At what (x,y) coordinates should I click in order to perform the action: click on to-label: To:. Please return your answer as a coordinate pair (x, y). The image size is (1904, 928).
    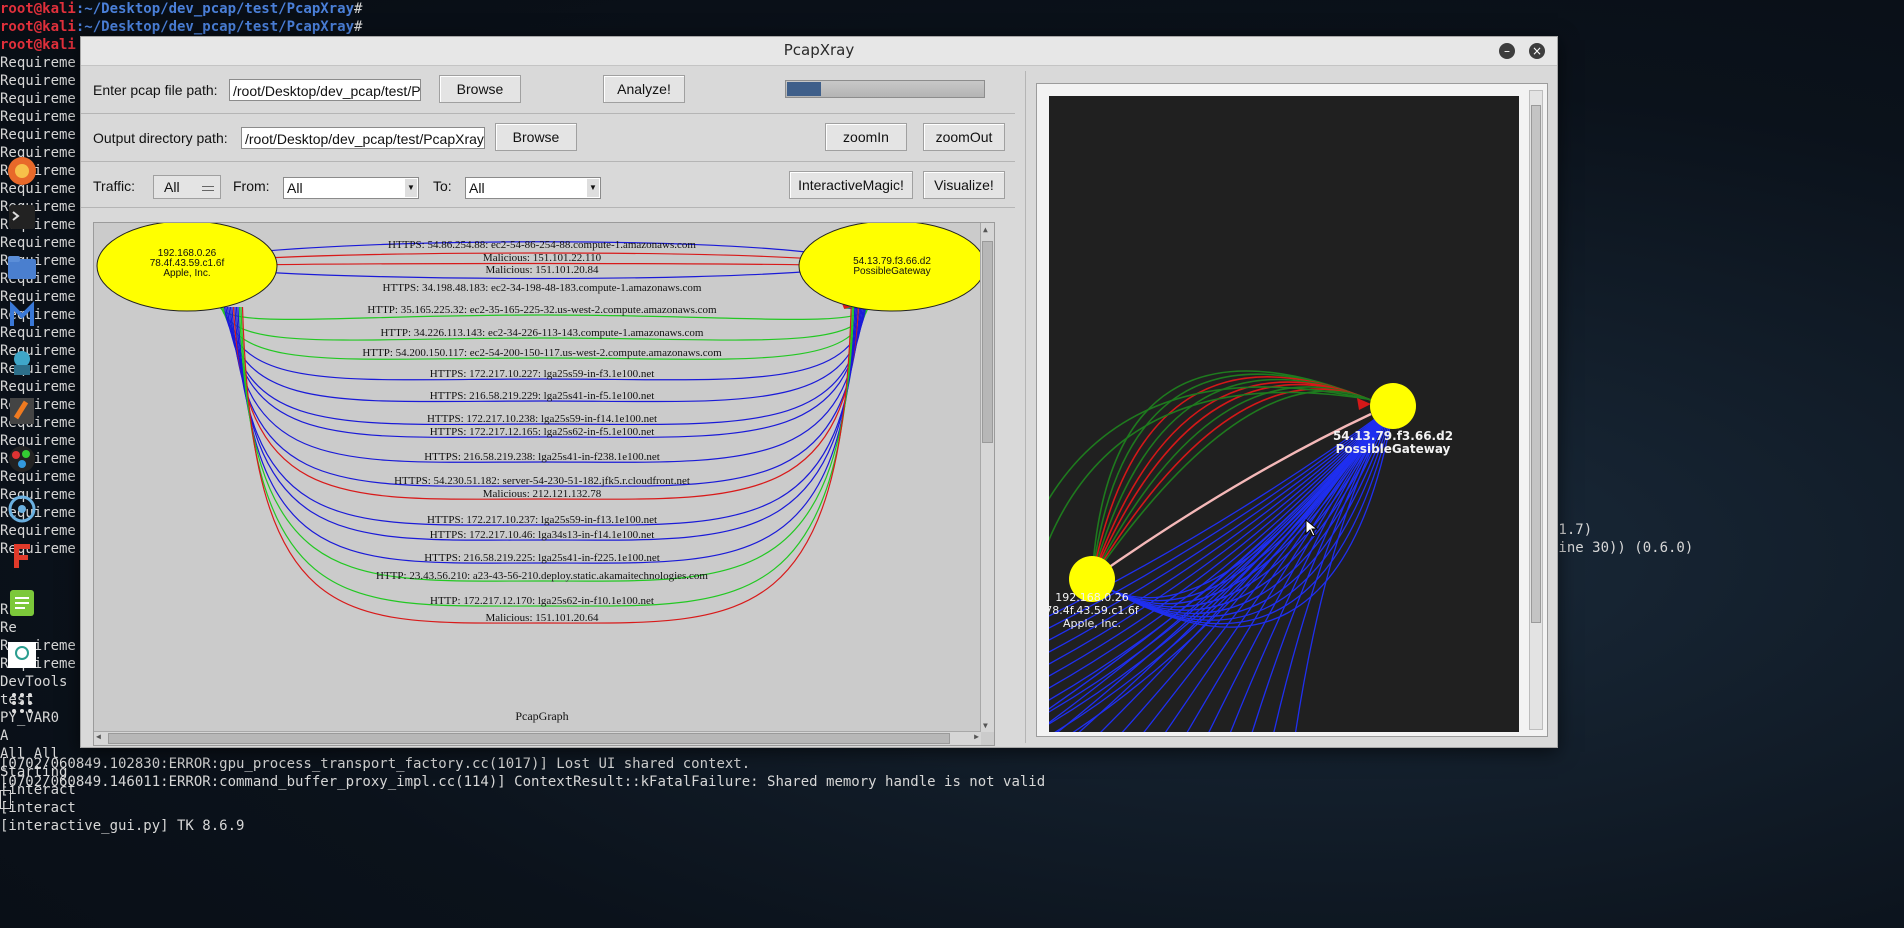
    Looking at the image, I should click on (442, 186).